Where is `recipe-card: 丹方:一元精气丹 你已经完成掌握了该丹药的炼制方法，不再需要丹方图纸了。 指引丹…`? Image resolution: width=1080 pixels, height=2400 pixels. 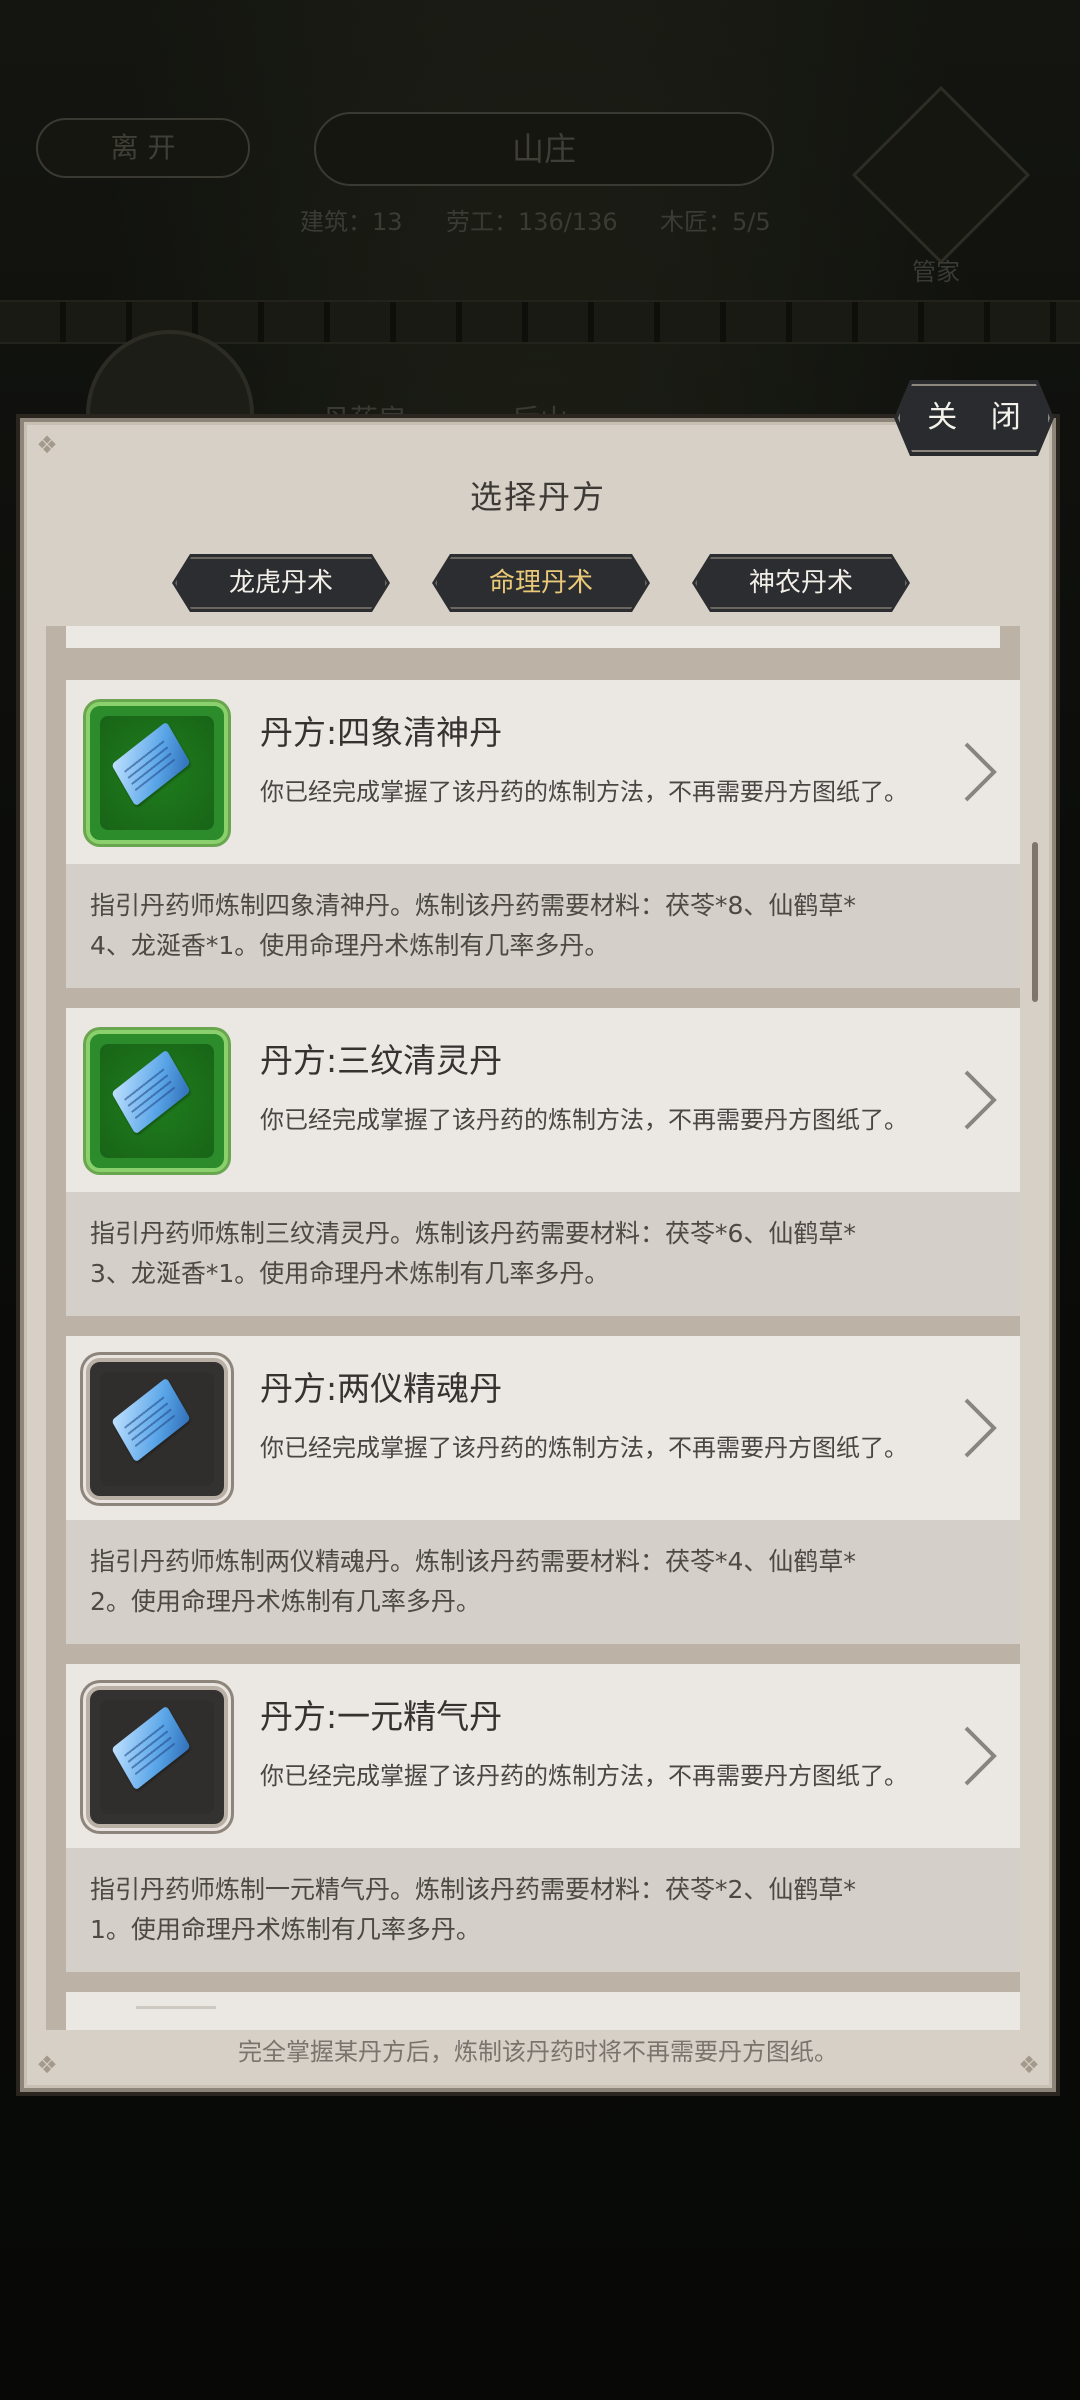 recipe-card: 丹方:一元精气丹 你已经完成掌握了该丹药的炼制方法，不再需要丹方图纸了。 指引丹… is located at coordinates (543, 1818).